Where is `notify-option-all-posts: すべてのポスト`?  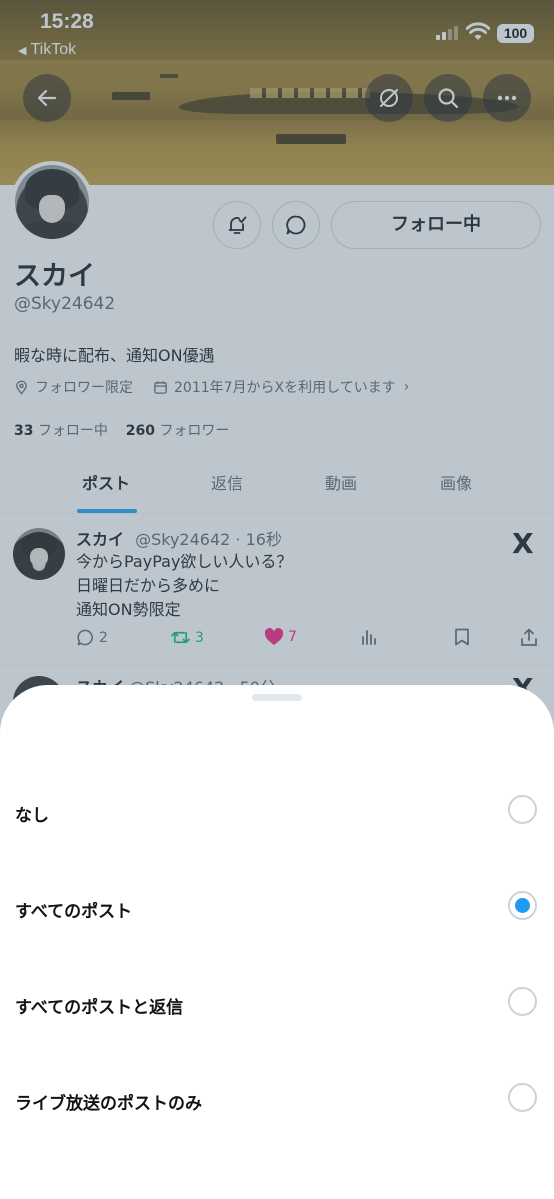 notify-option-all-posts: すべてのポスト is located at coordinates (277, 909).